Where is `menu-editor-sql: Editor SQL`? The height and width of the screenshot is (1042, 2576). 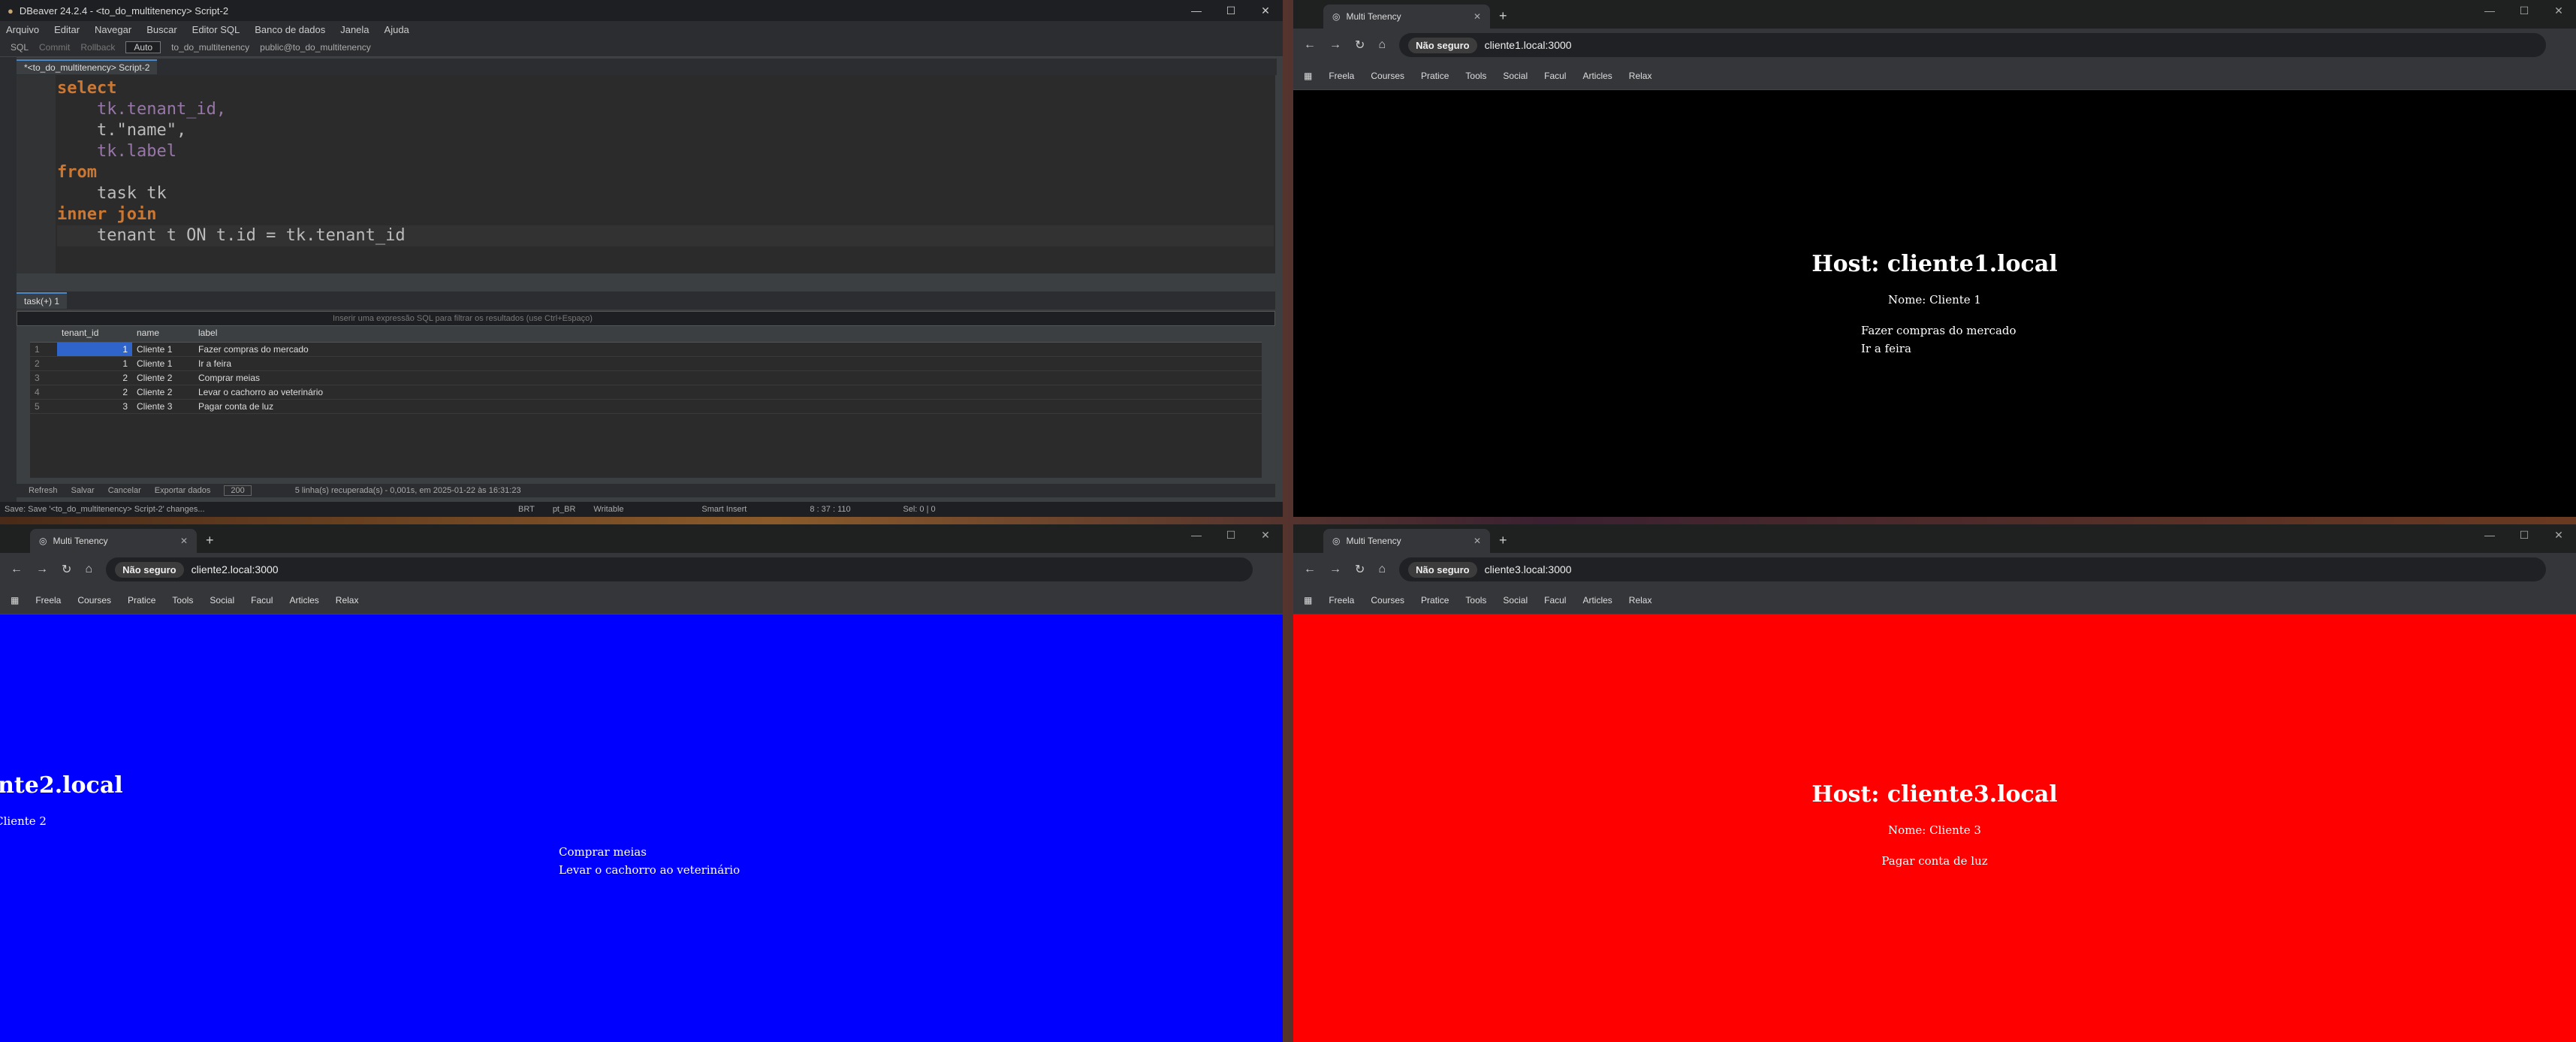 menu-editor-sql: Editor SQL is located at coordinates (216, 29).